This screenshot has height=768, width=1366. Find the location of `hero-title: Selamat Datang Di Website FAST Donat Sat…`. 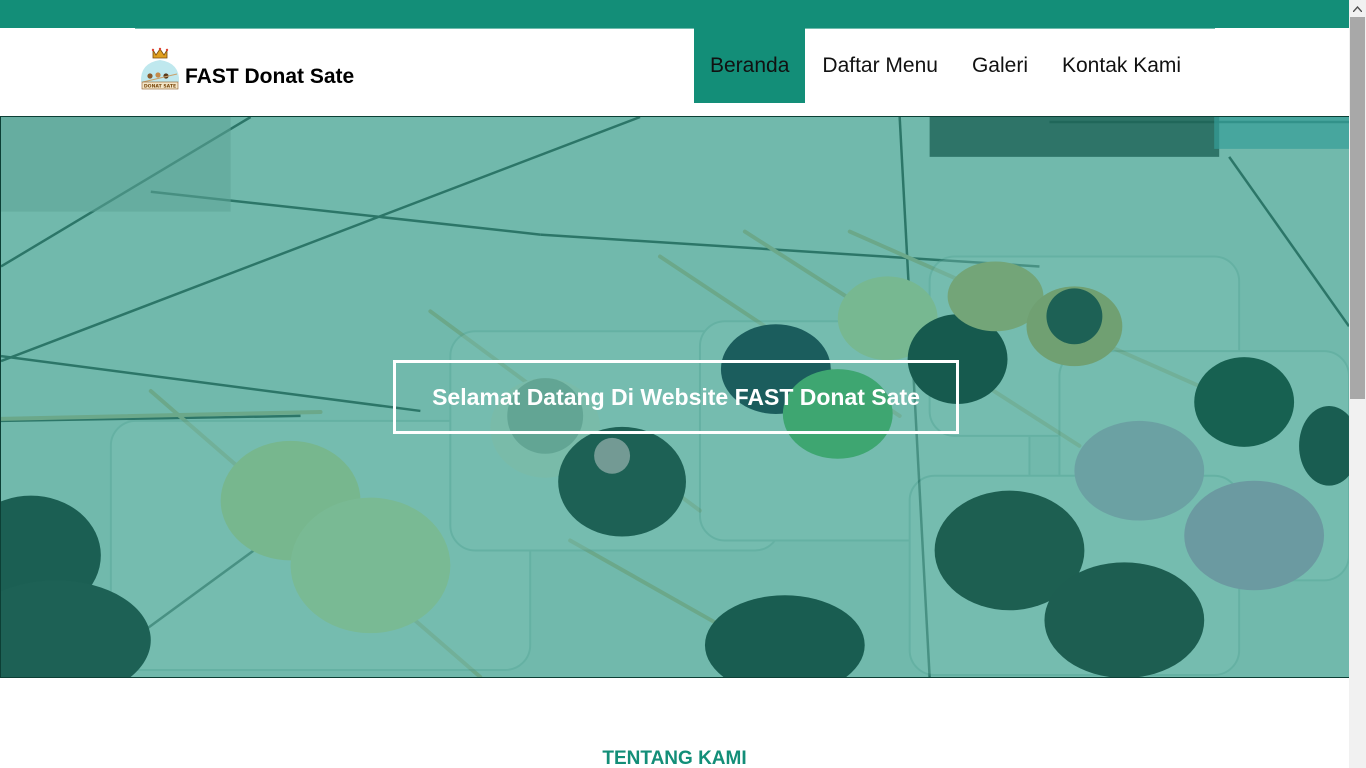

hero-title: Selamat Datang Di Website FAST Donat Sat… is located at coordinates (676, 396).